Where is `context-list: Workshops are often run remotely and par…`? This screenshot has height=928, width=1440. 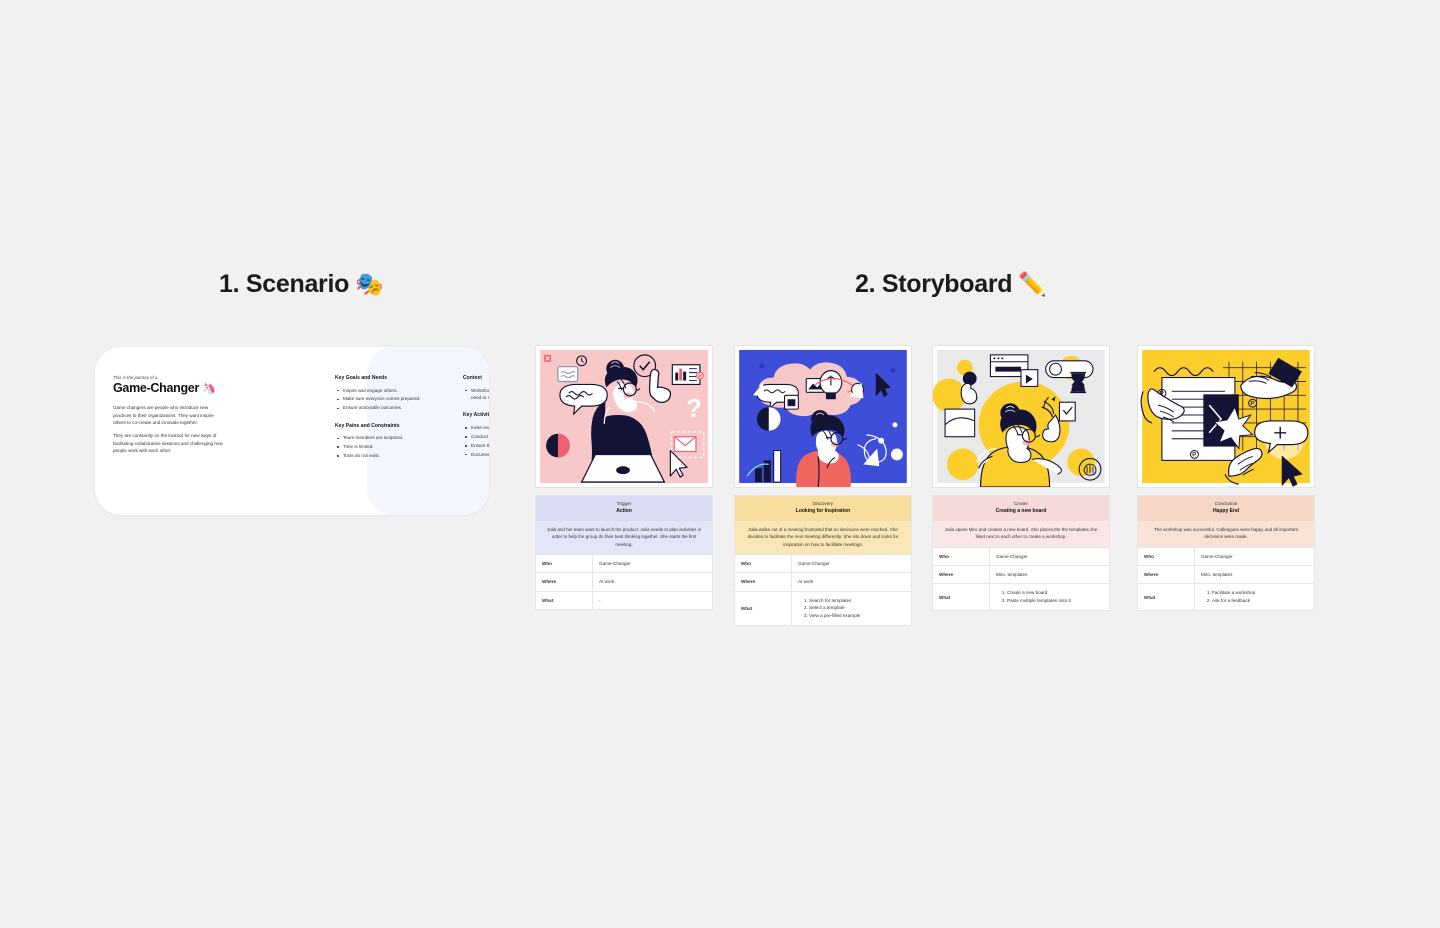
context-list: Workshops are often run remotely and par… is located at coordinates (476, 394).